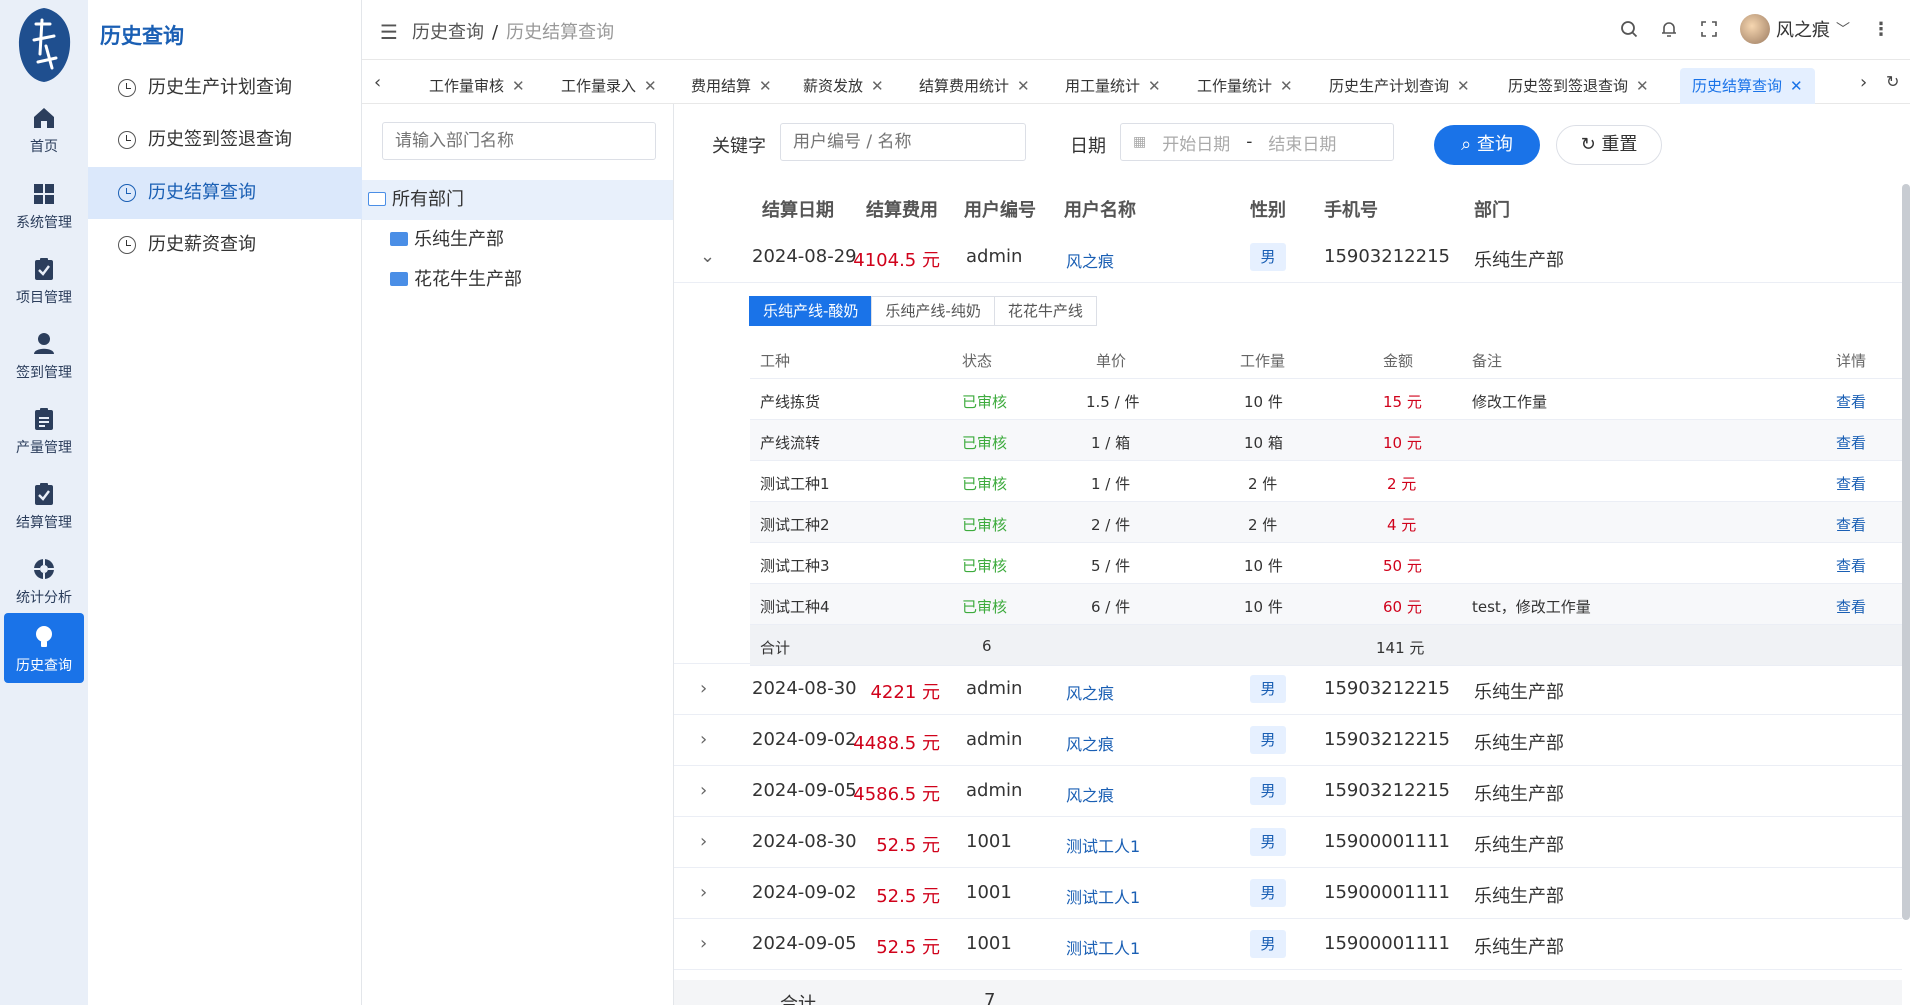  I want to click on cell-price: 2 / 件, so click(1111, 525).